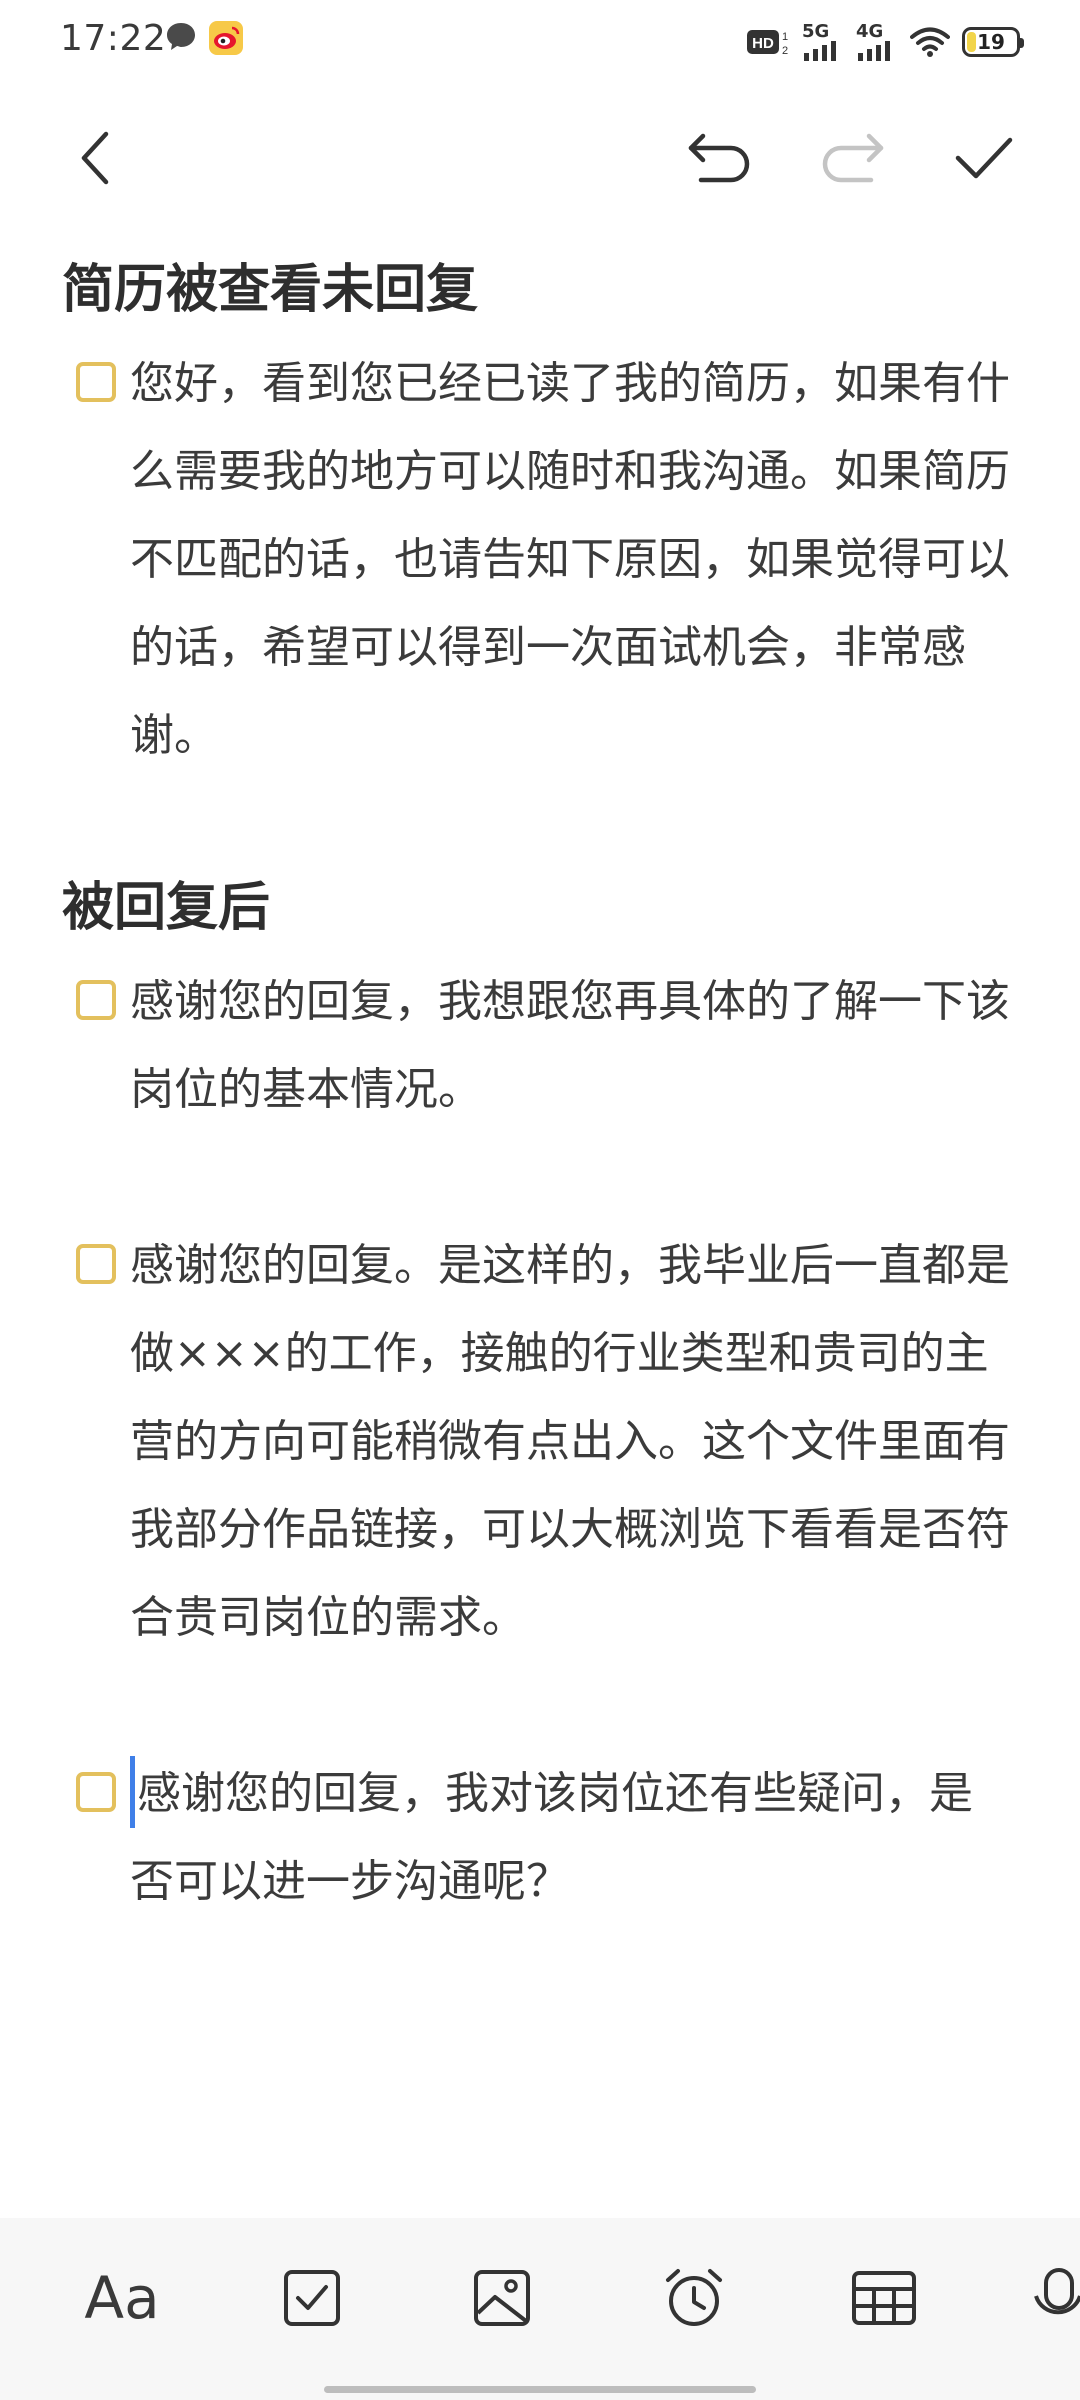  I want to click on alarm-icon, so click(694, 2297).